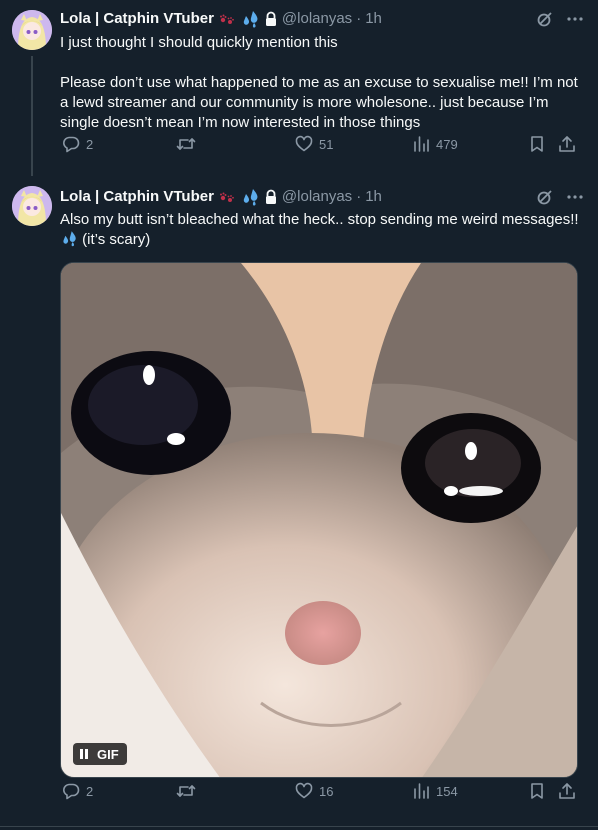  I want to click on tweet-header: Lola | Catphin VTuber @lolanyas · 1h, so click(323, 197).